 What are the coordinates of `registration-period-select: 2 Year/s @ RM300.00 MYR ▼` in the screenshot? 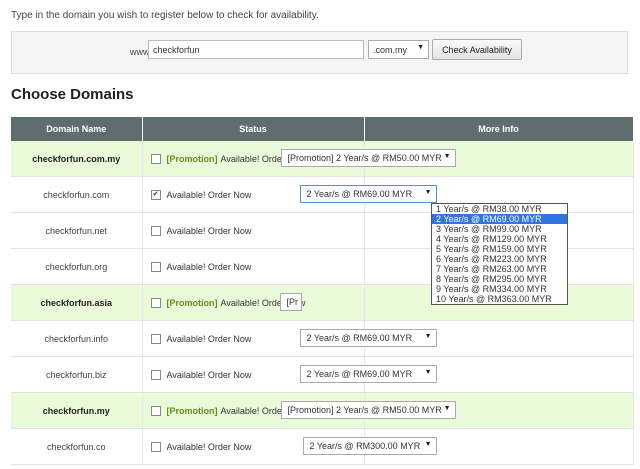 It's located at (369, 446).